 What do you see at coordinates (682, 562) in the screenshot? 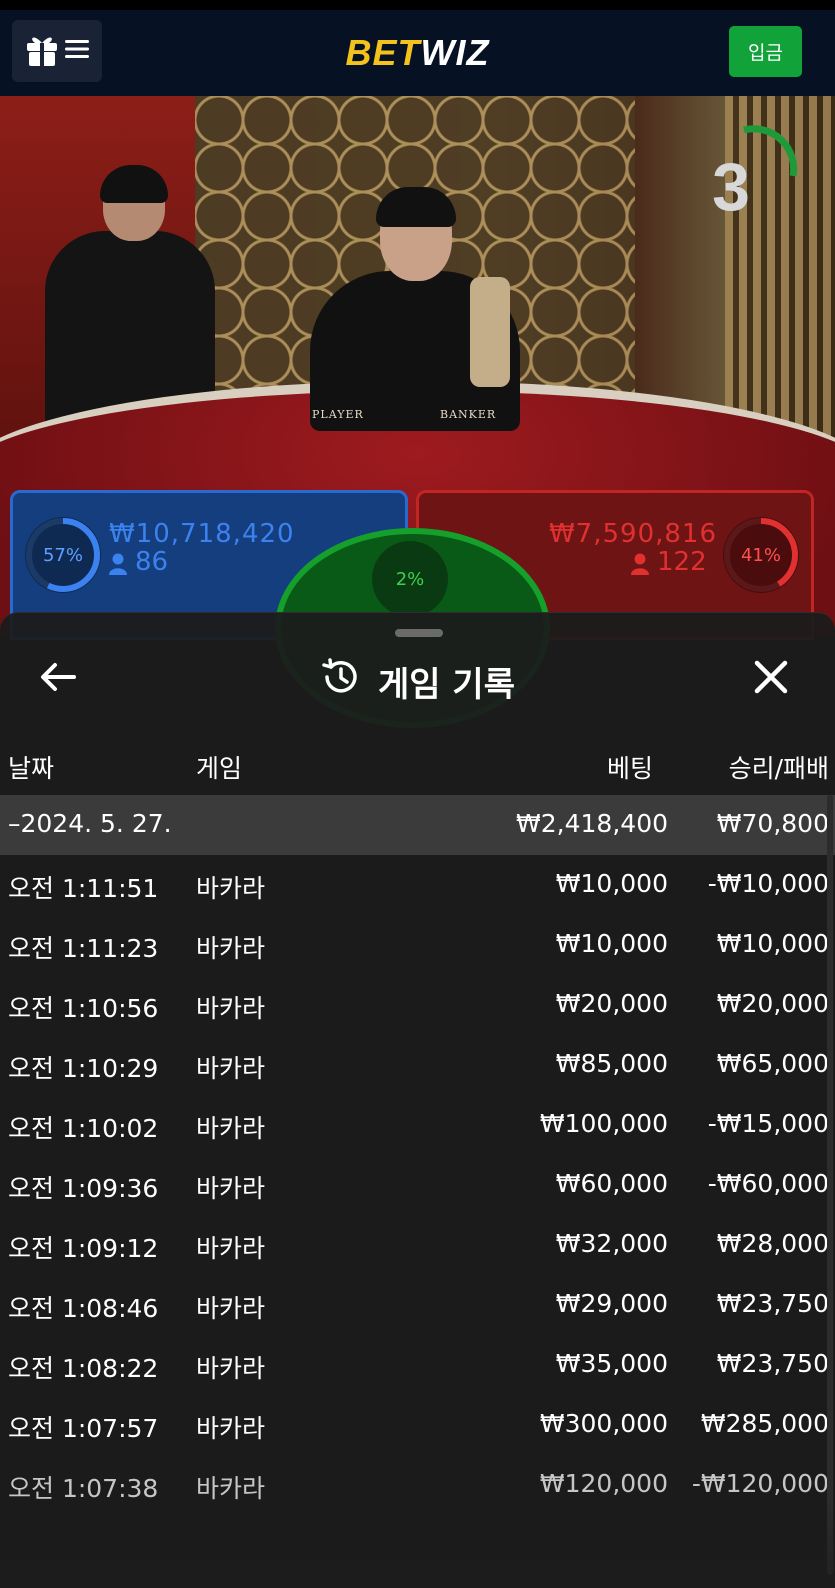
I see `banker-bettor-count: 122` at bounding box center [682, 562].